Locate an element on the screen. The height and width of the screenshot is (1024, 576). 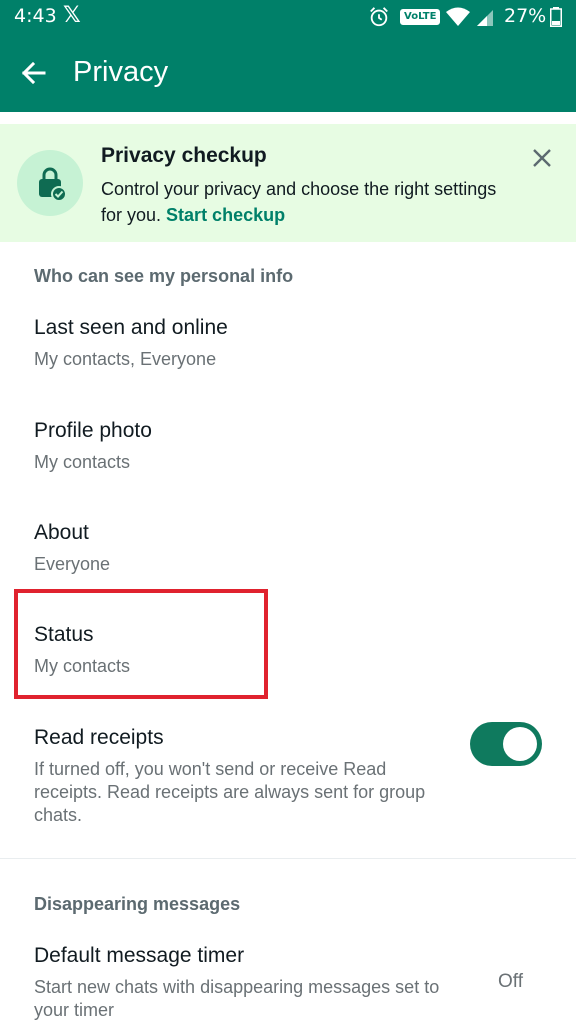
x-app-icon: 𝕏 is located at coordinates (72, 15).